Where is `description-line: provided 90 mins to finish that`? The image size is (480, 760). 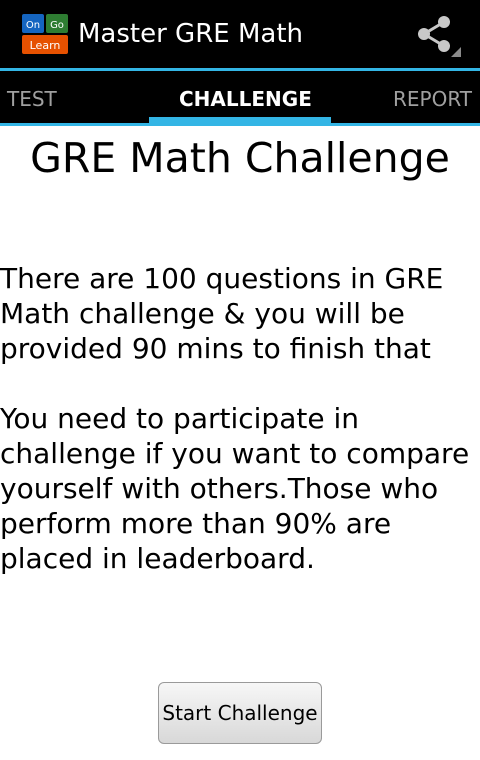 description-line: provided 90 mins to finish that is located at coordinates (215, 348).